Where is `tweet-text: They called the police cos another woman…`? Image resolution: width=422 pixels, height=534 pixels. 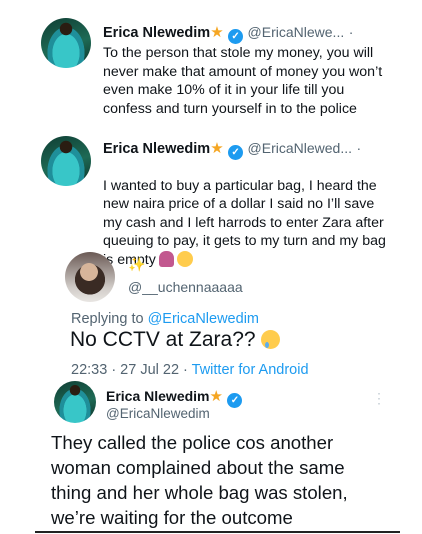
tweet-text: They called the police cos another woman… is located at coordinates (199, 480).